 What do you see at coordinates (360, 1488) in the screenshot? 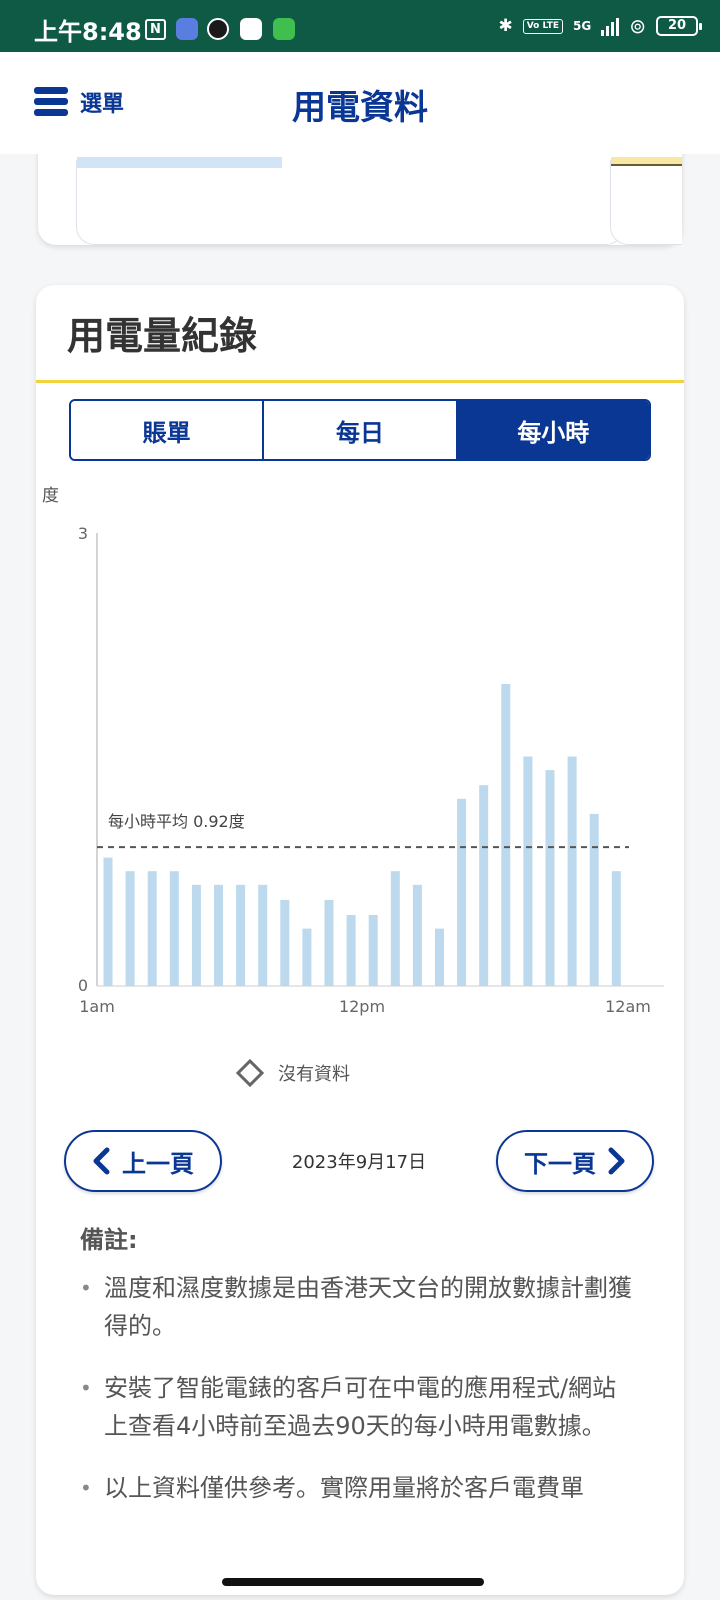
I see `note-item: 以上資料僅供參考。實際用量將於客戶電費單` at bounding box center [360, 1488].